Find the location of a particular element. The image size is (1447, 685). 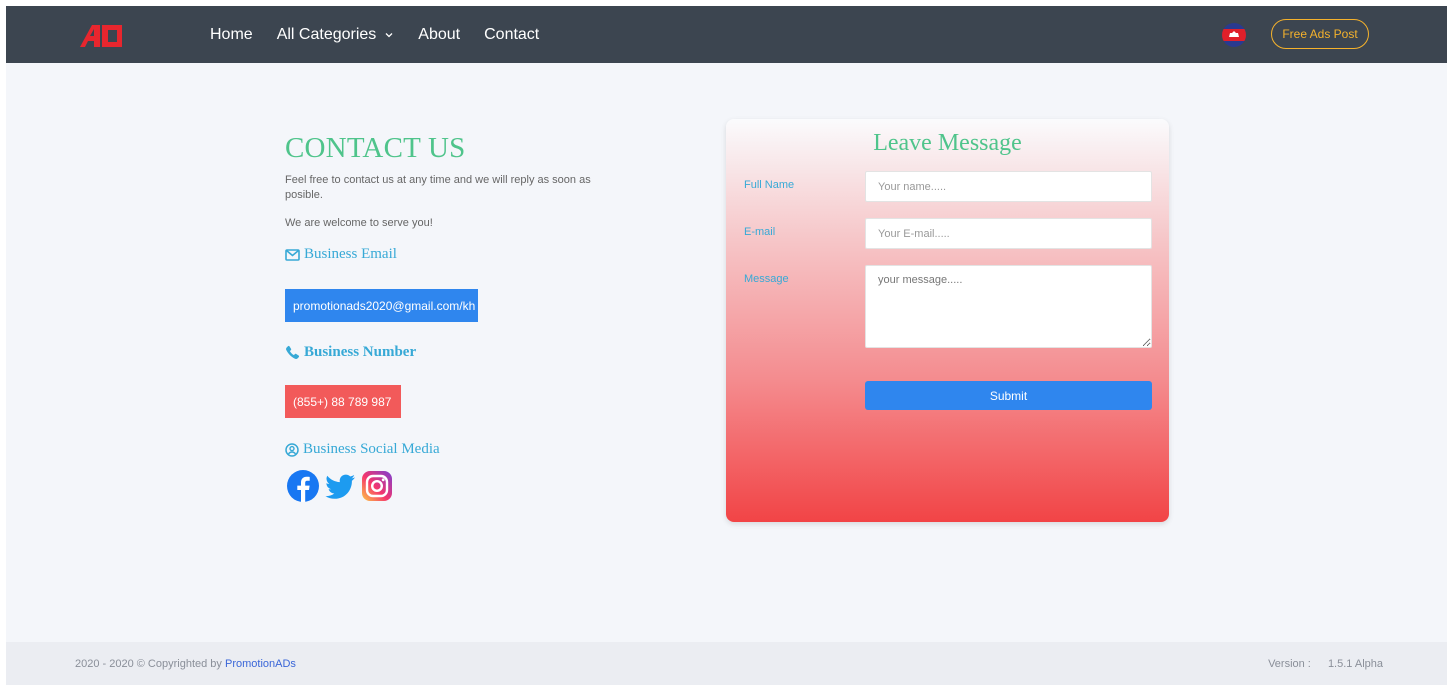

nav-home: Home is located at coordinates (231, 35).